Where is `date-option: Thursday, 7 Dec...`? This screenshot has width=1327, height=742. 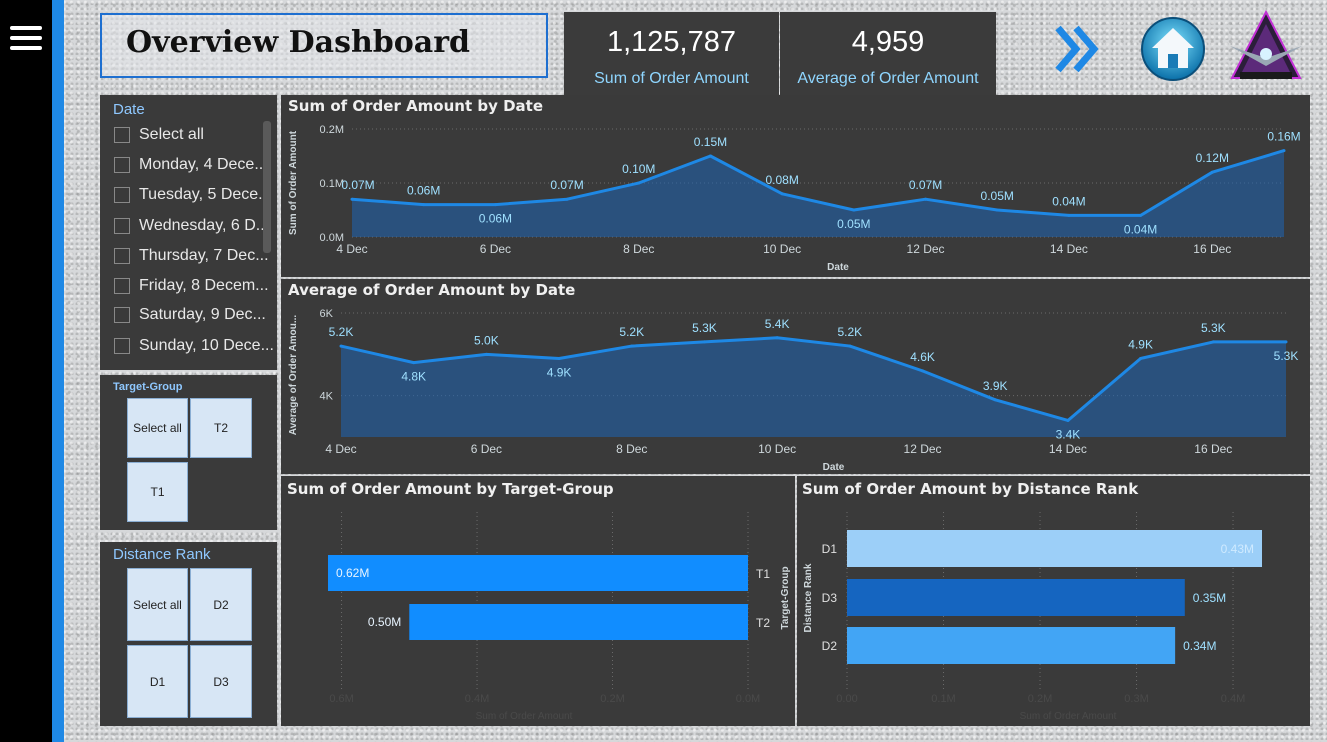
date-option: Thursday, 7 Dec... is located at coordinates (194, 256).